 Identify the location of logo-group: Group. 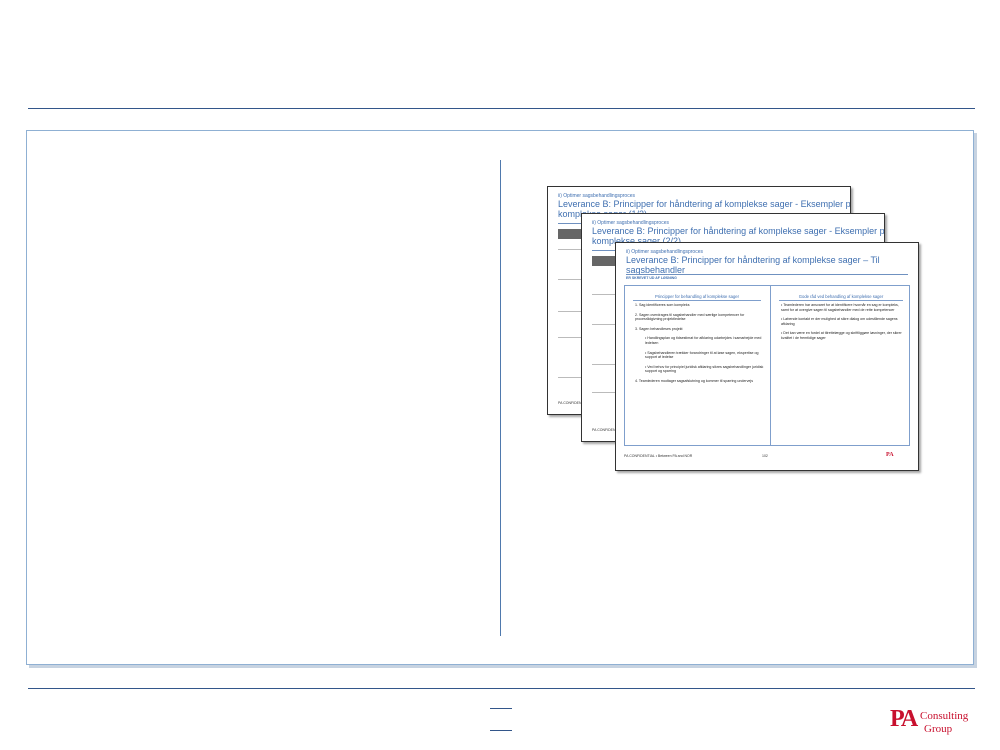
(938, 729).